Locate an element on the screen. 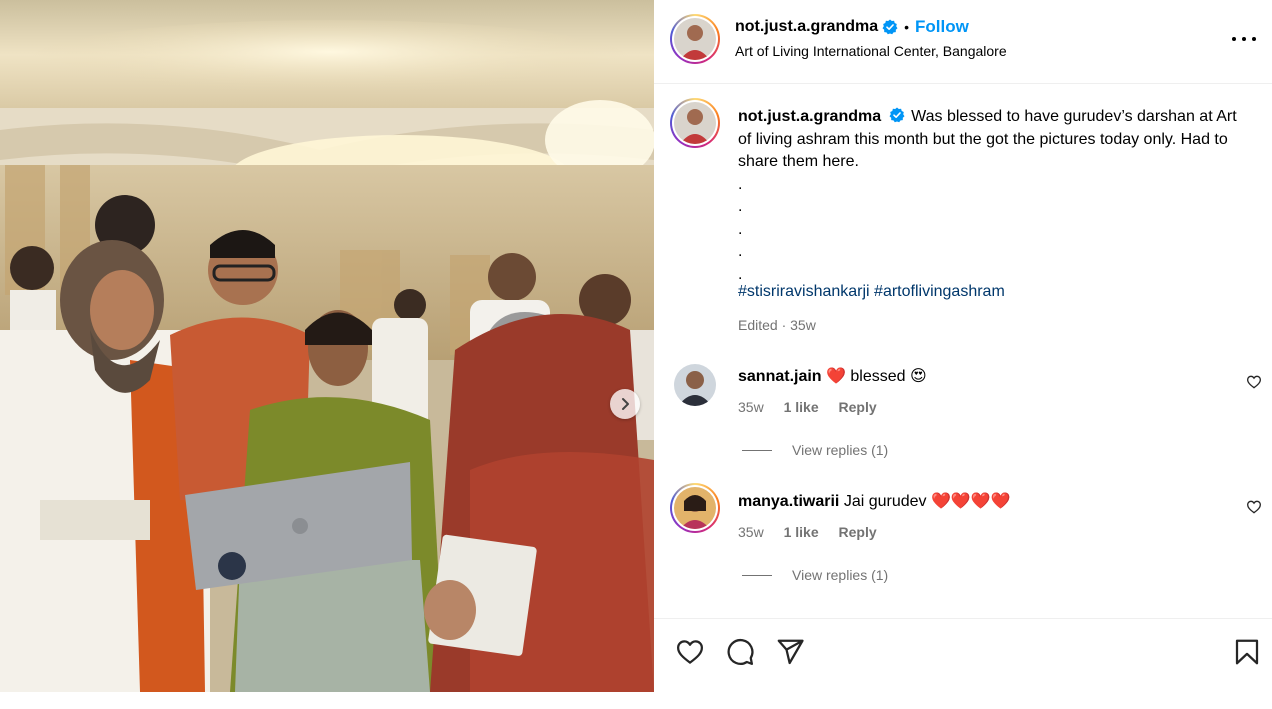 The image size is (1272, 709). author-avatar is located at coordinates (695, 39).